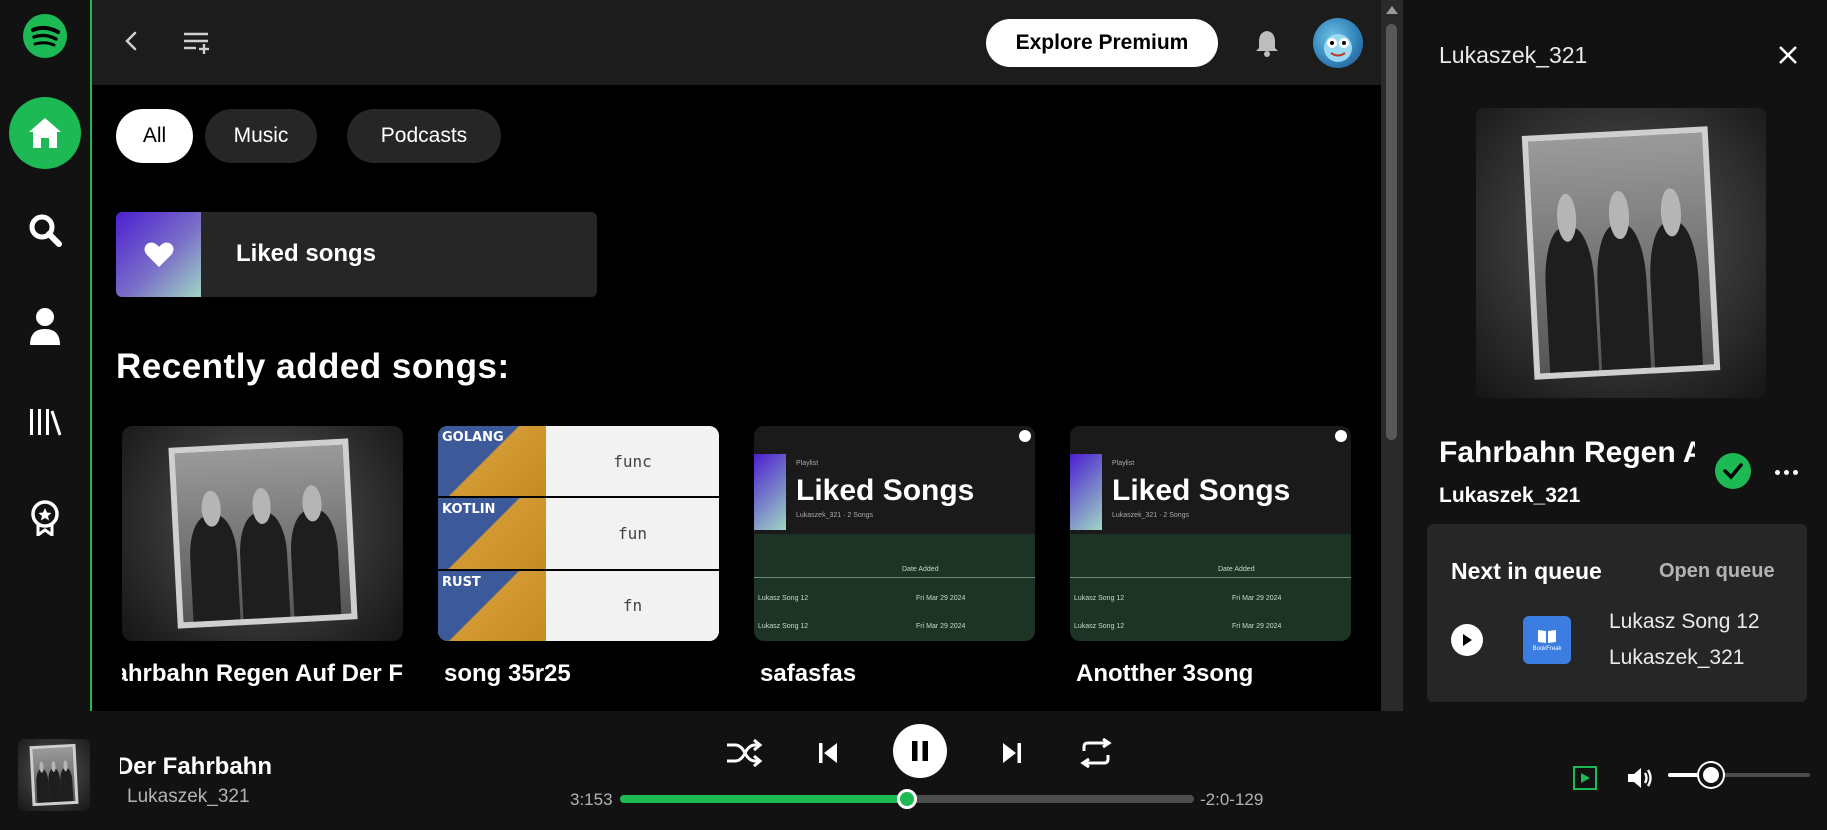 Image resolution: width=1827 pixels, height=830 pixels. I want to click on filter-chip-all: All, so click(154, 136).